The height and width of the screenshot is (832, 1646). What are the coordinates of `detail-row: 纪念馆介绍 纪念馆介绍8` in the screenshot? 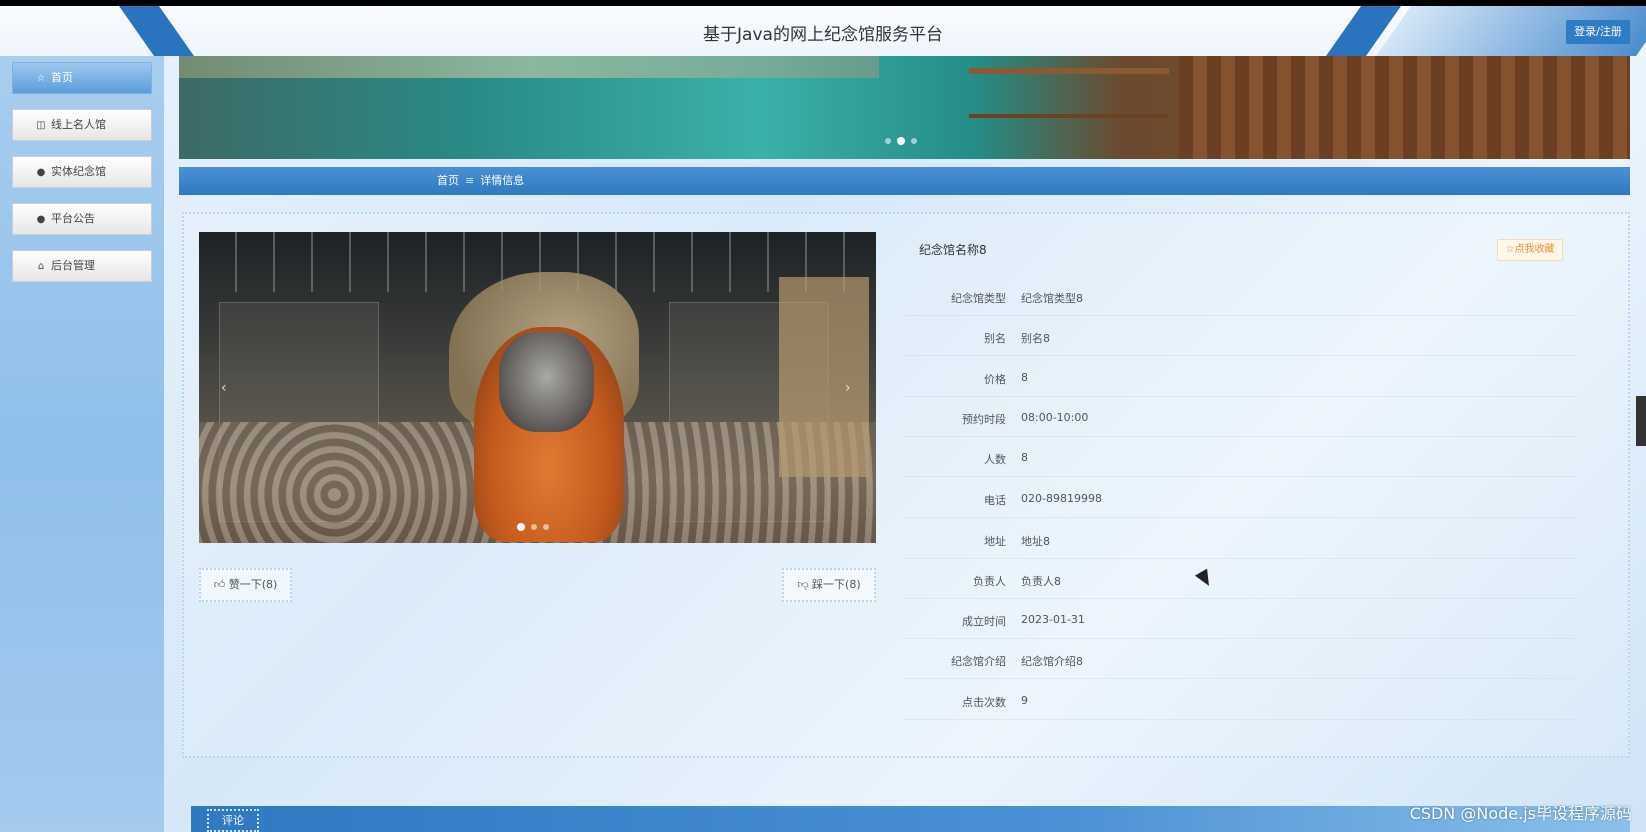 It's located at (1241, 659).